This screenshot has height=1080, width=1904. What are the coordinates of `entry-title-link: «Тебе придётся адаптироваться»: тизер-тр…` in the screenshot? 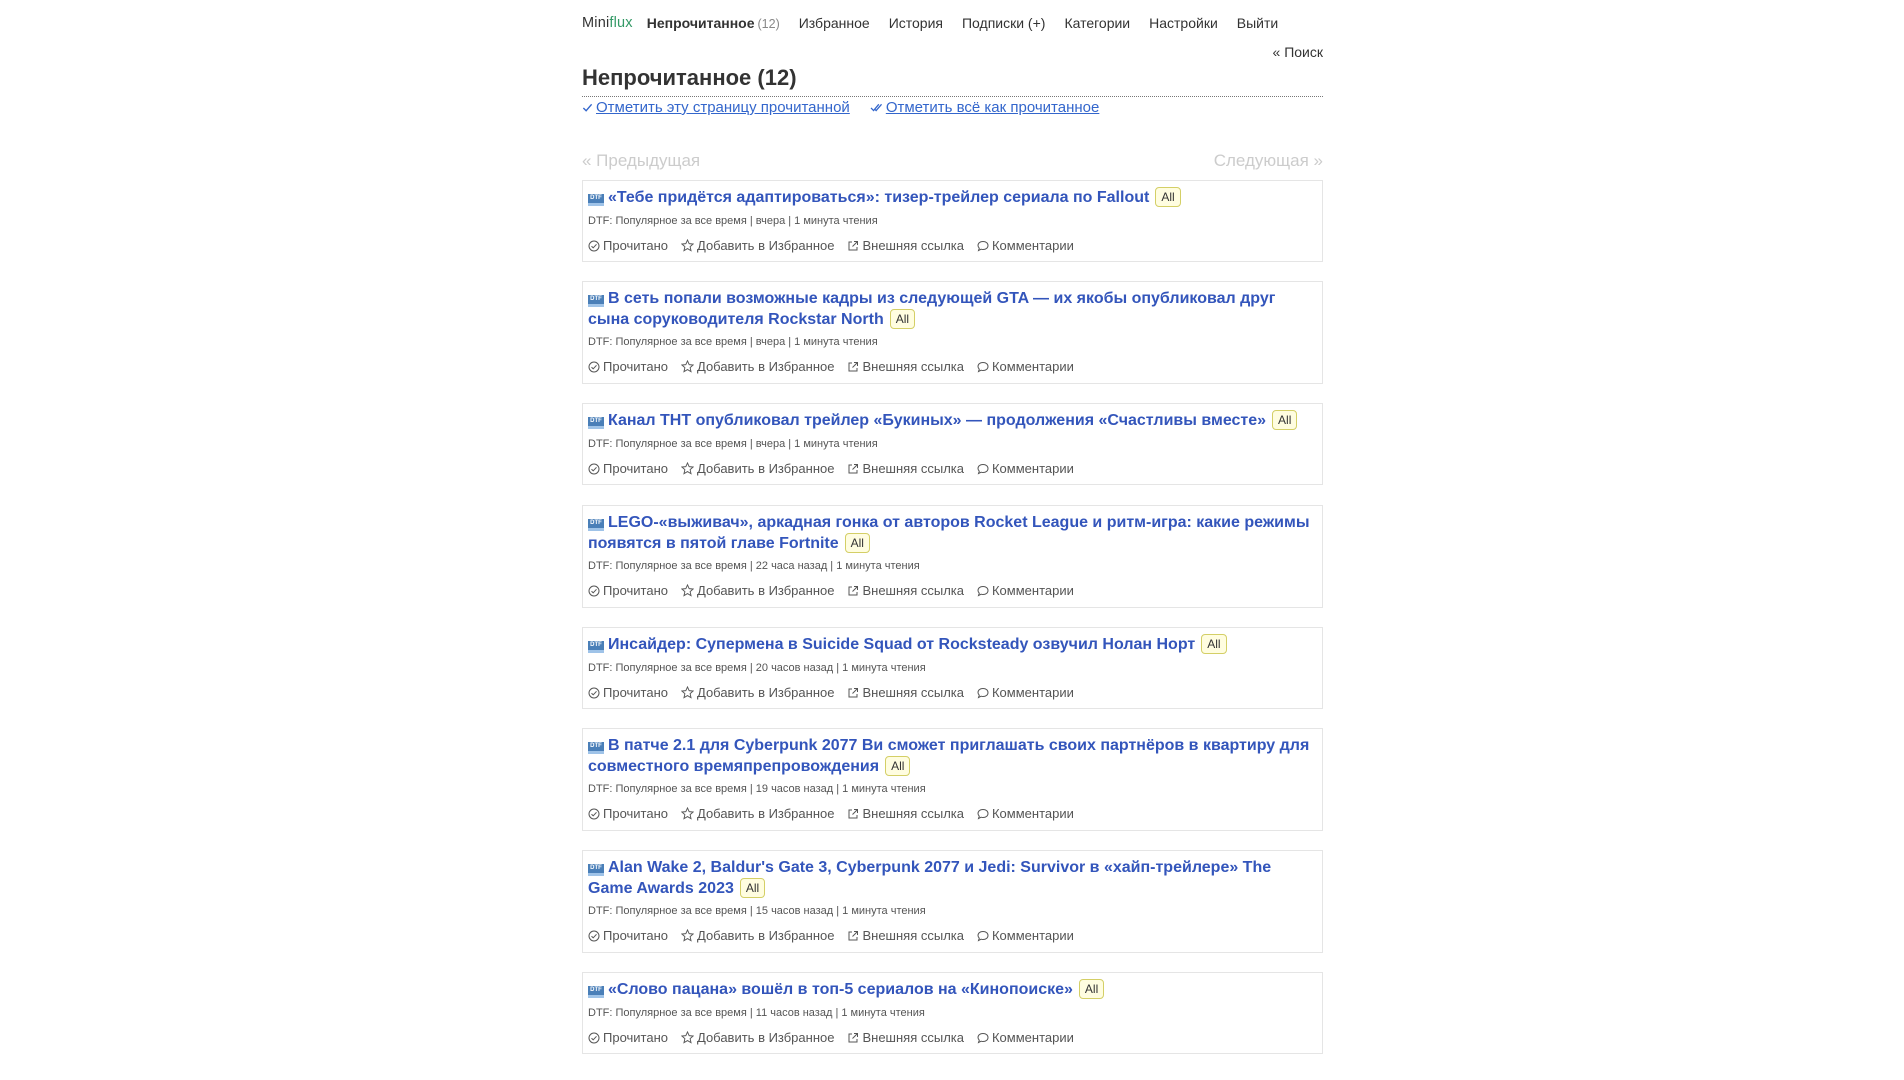 It's located at (878, 197).